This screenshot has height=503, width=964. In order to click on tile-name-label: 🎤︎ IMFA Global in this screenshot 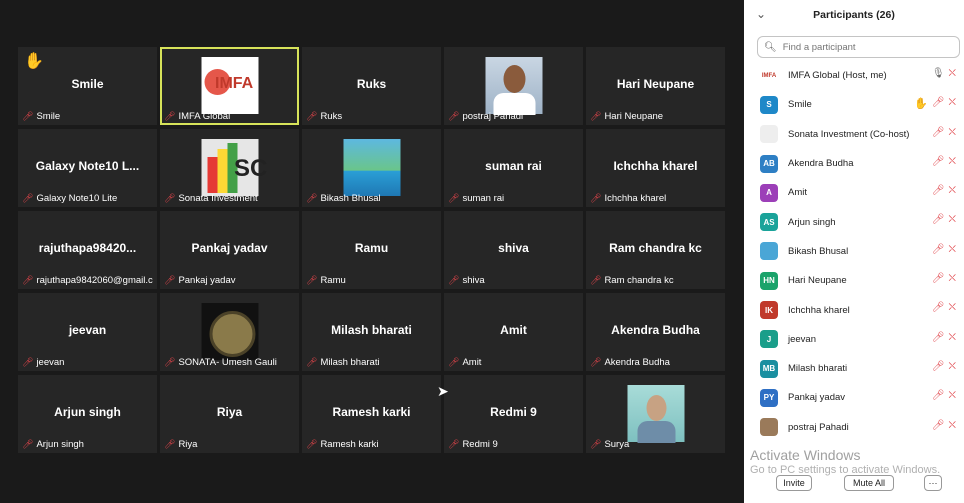, I will do `click(229, 116)`.